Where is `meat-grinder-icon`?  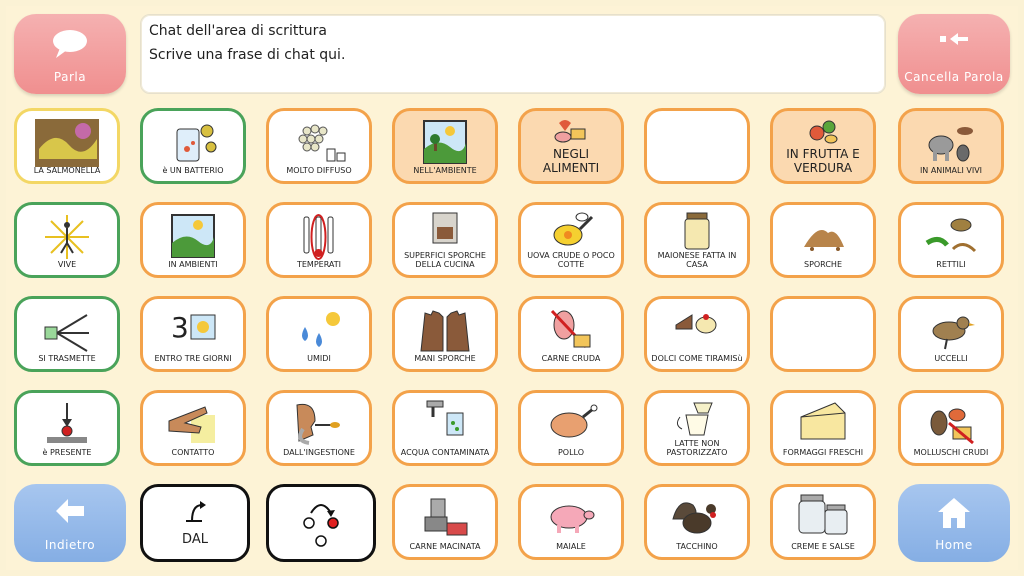
meat-grinder-icon is located at coordinates (446, 517).